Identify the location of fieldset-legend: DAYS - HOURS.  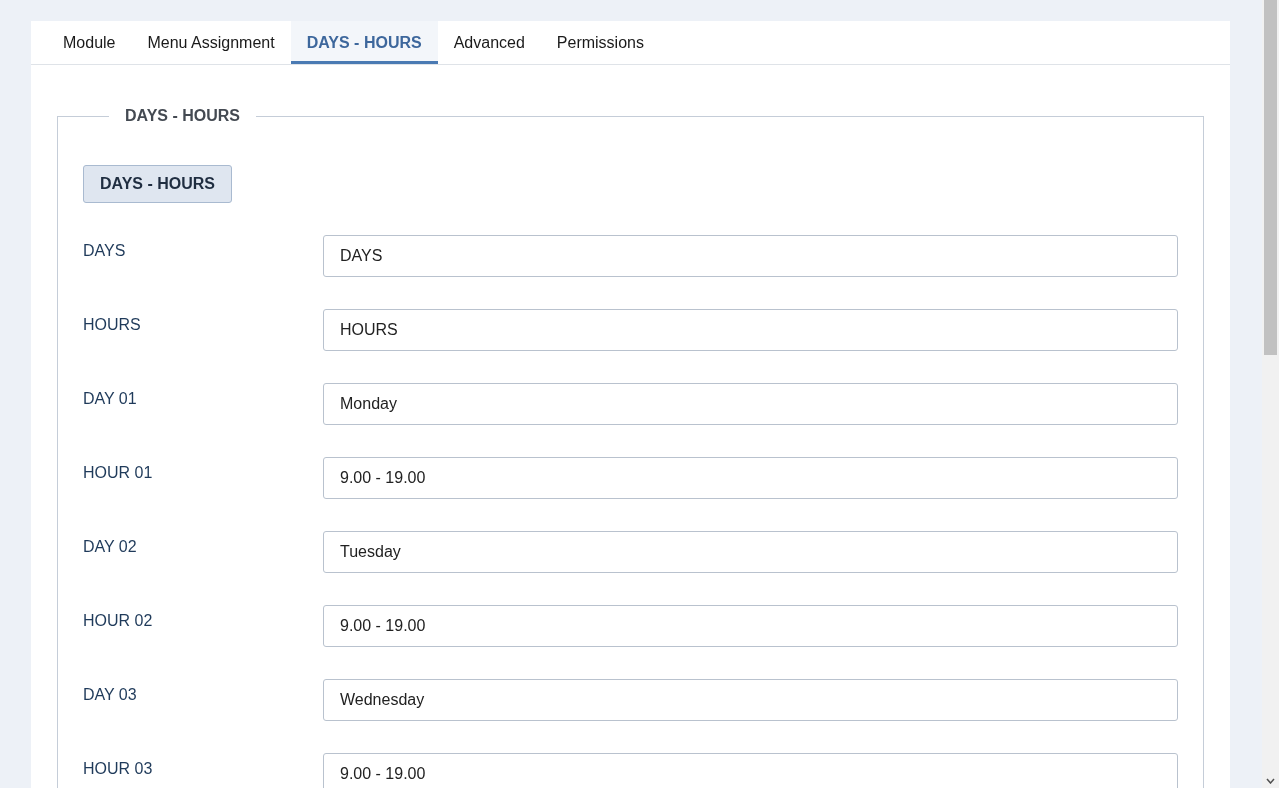
(182, 116).